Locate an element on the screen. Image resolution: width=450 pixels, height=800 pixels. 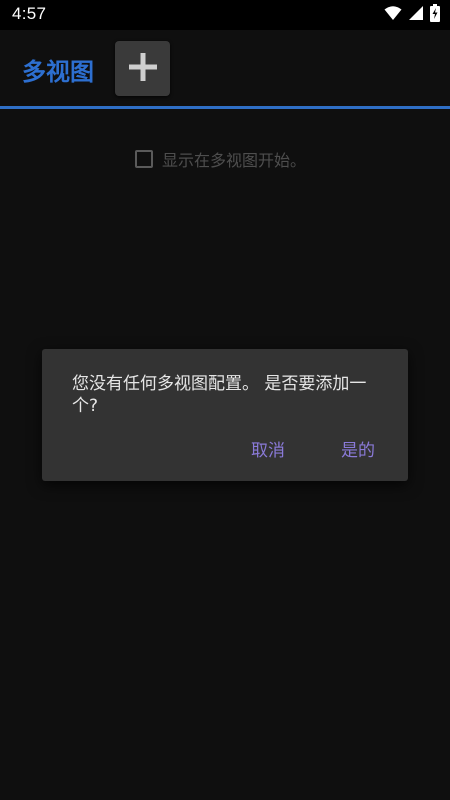
action-bar-divider is located at coordinates (225, 107).